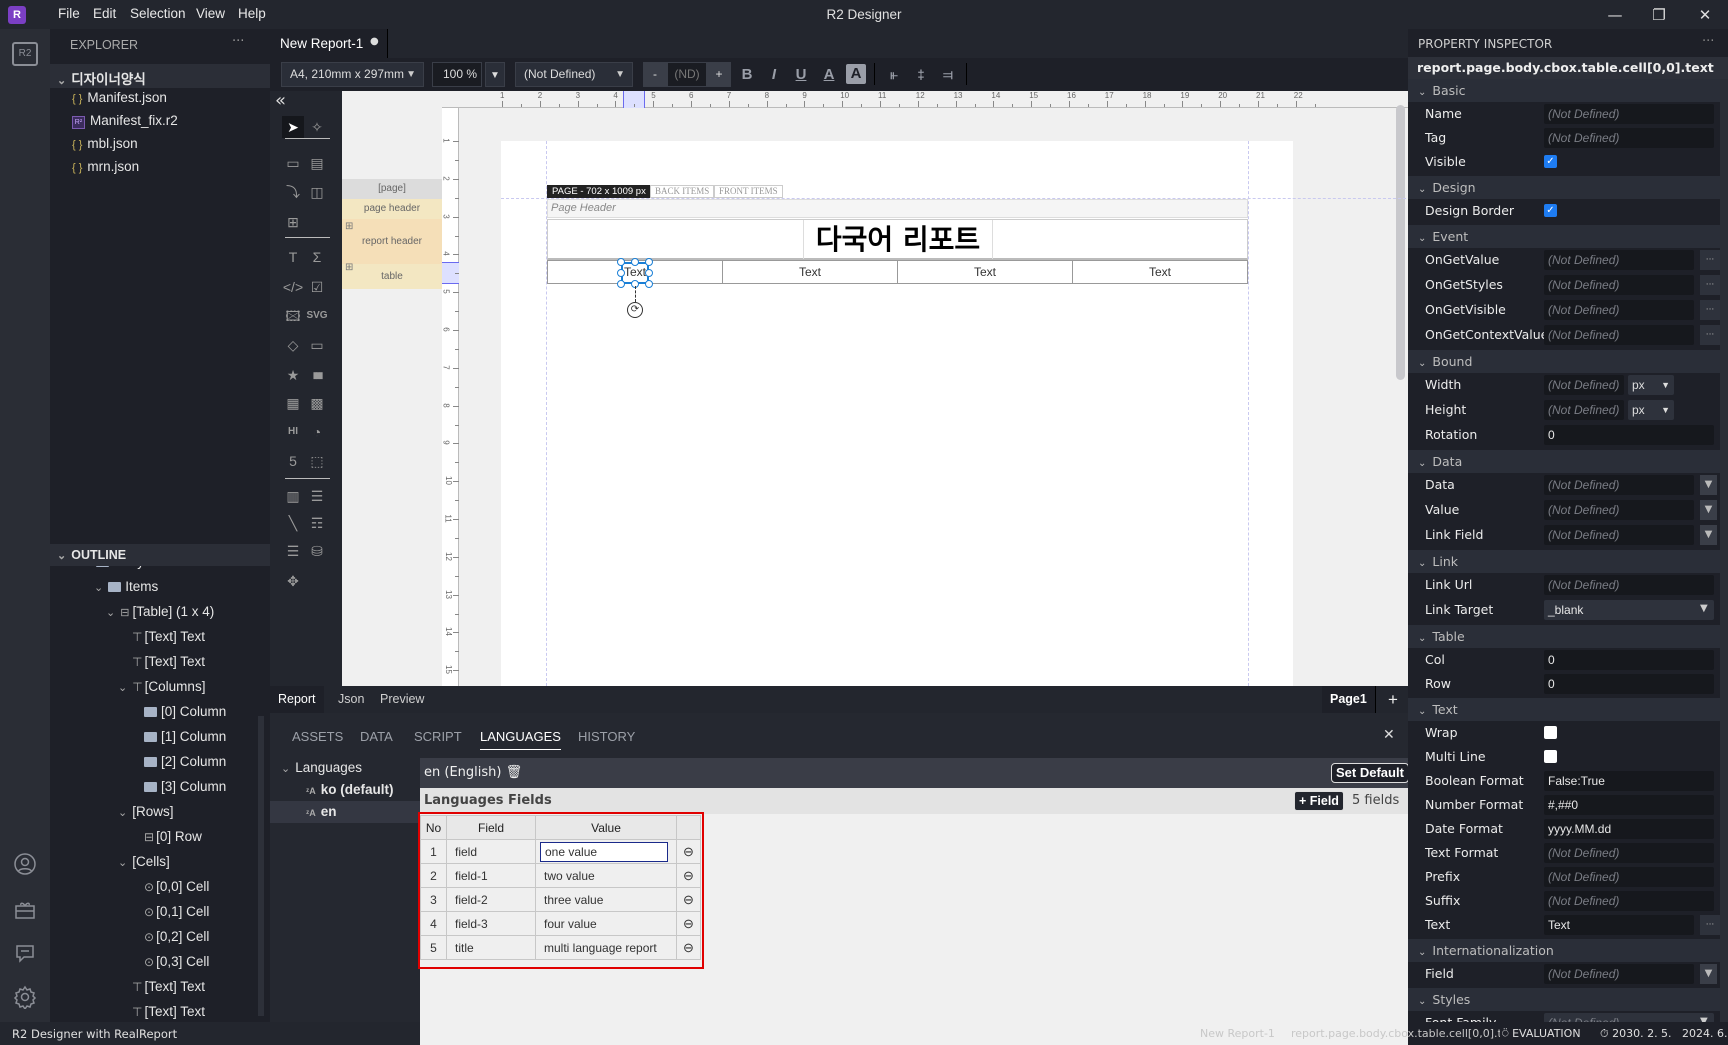 This screenshot has width=1728, height=1045. I want to click on svg-icon: SVG, so click(317, 316).